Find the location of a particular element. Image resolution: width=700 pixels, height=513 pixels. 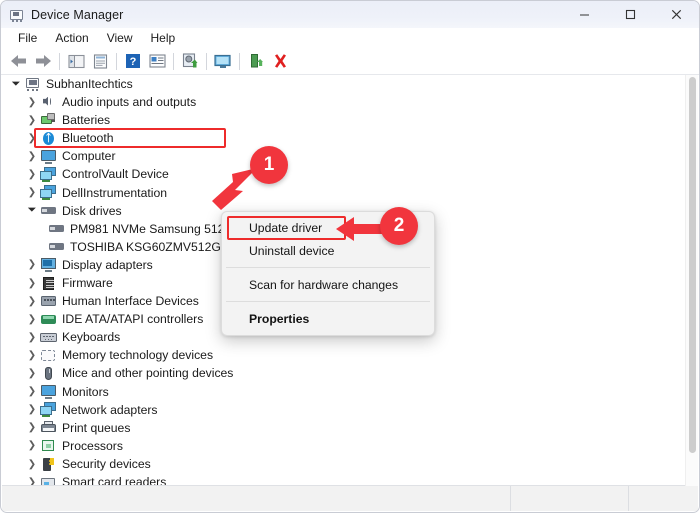

firmware-icon is located at coordinates (48, 283).